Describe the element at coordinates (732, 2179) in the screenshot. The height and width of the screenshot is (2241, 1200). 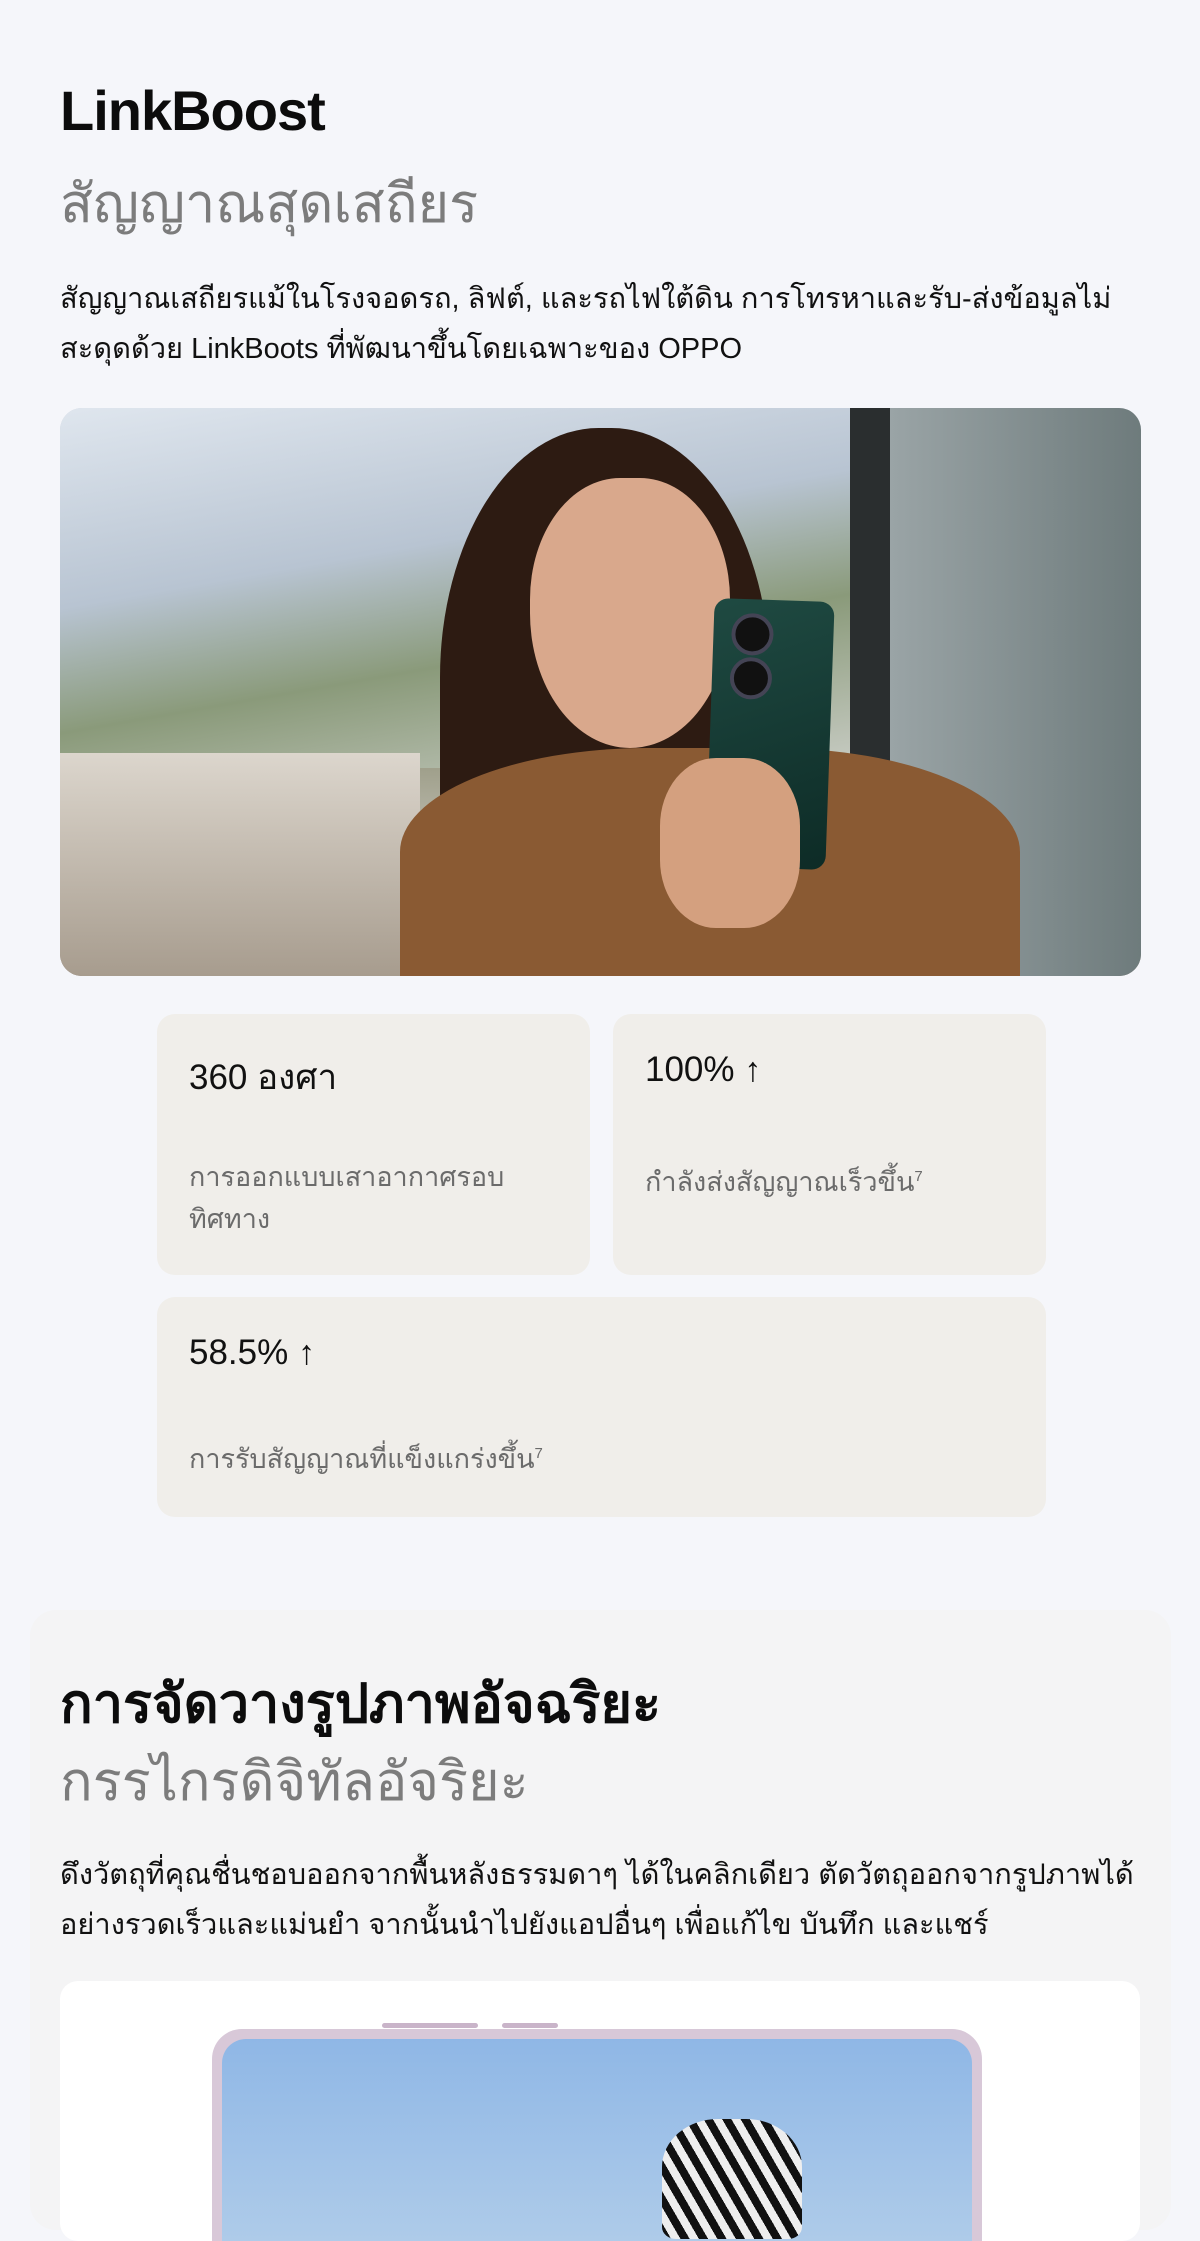
I see `zebra-image` at that location.